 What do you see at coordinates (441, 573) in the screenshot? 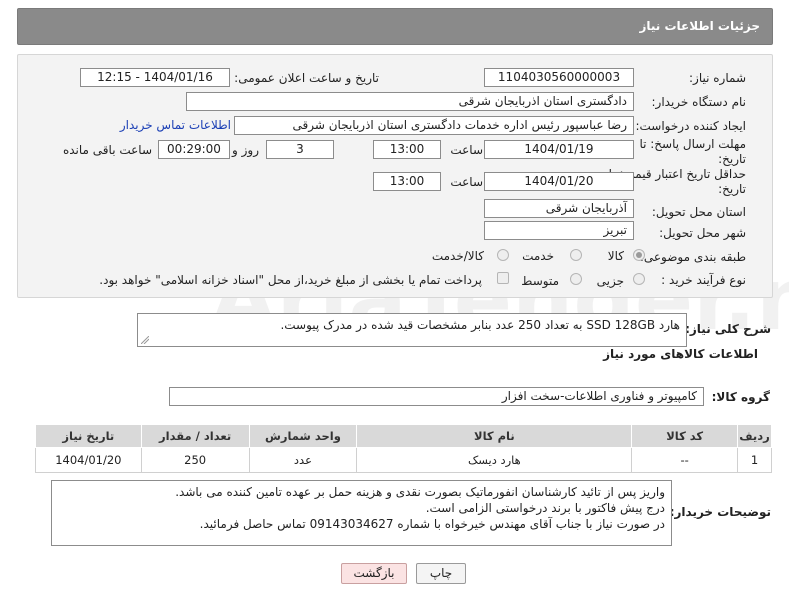
I see `print-button: چاپ` at bounding box center [441, 573].